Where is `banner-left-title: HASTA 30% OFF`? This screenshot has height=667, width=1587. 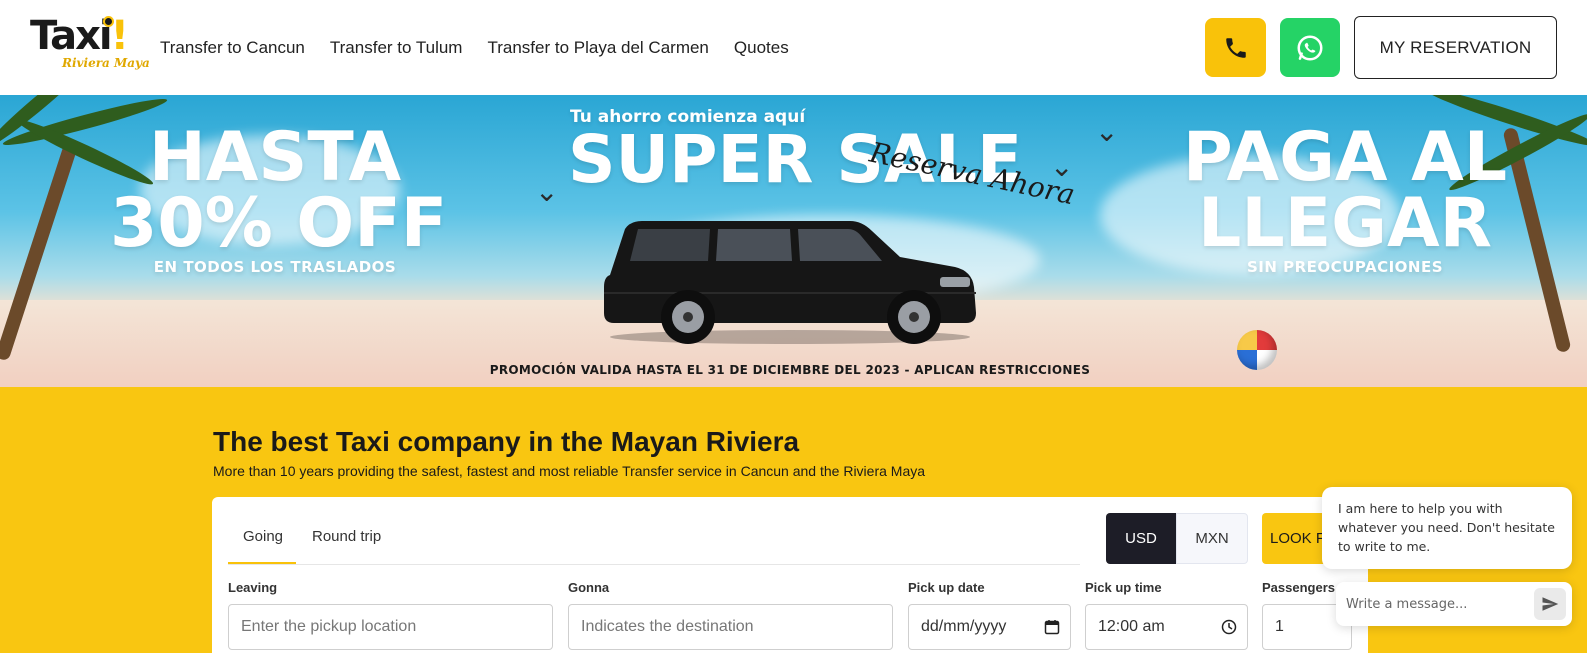
banner-left-title: HASTA 30% OFF is located at coordinates (279, 190).